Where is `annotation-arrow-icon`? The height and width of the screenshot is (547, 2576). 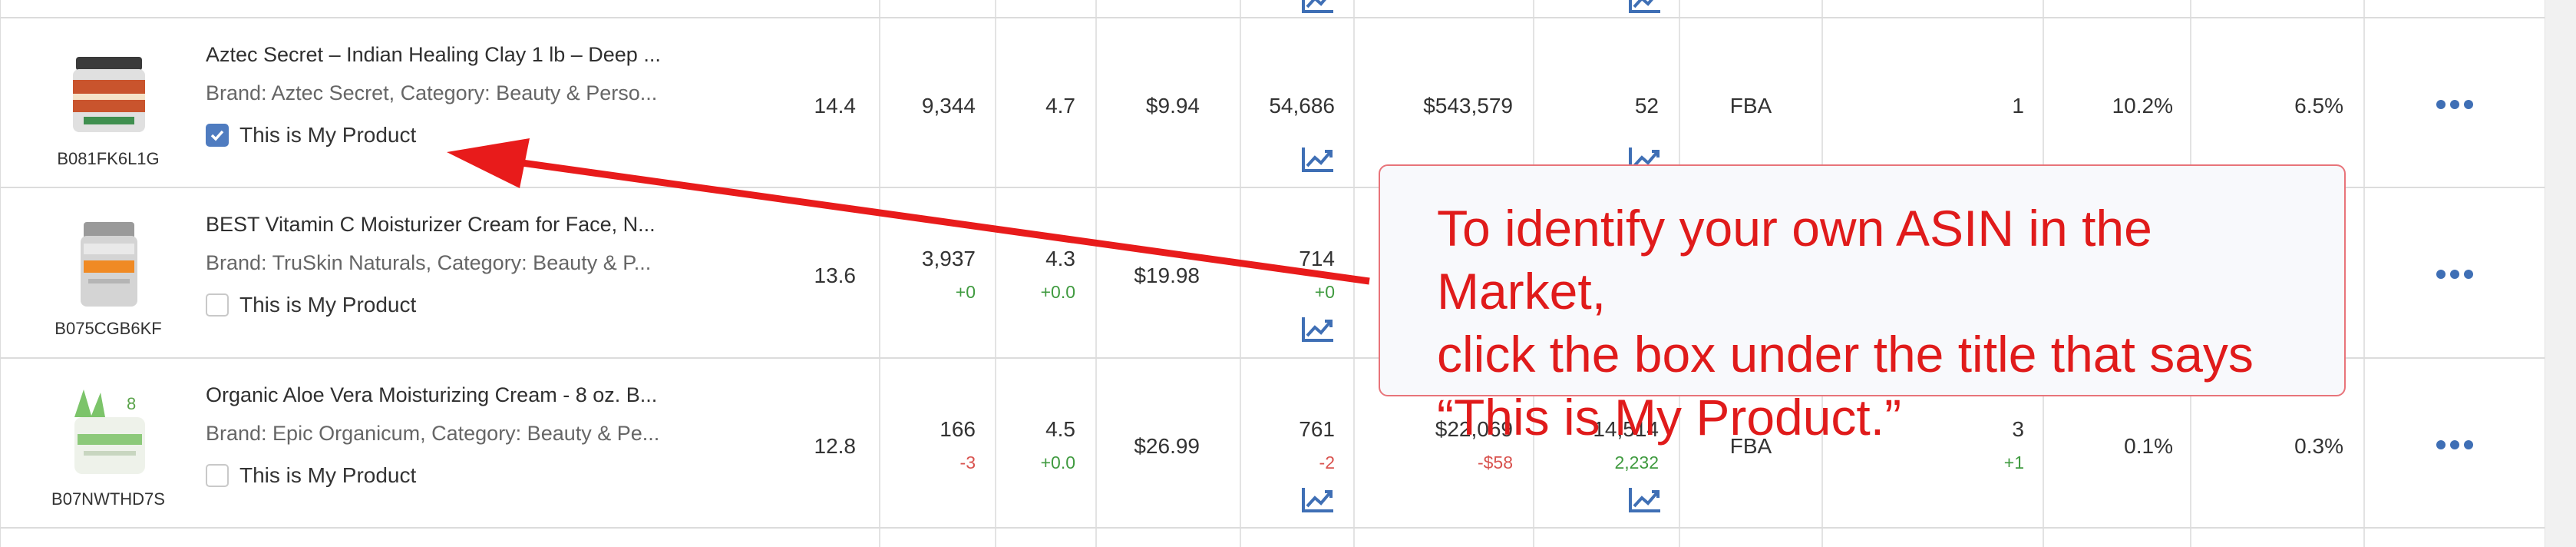
annotation-arrow-icon is located at coordinates (908, 211).